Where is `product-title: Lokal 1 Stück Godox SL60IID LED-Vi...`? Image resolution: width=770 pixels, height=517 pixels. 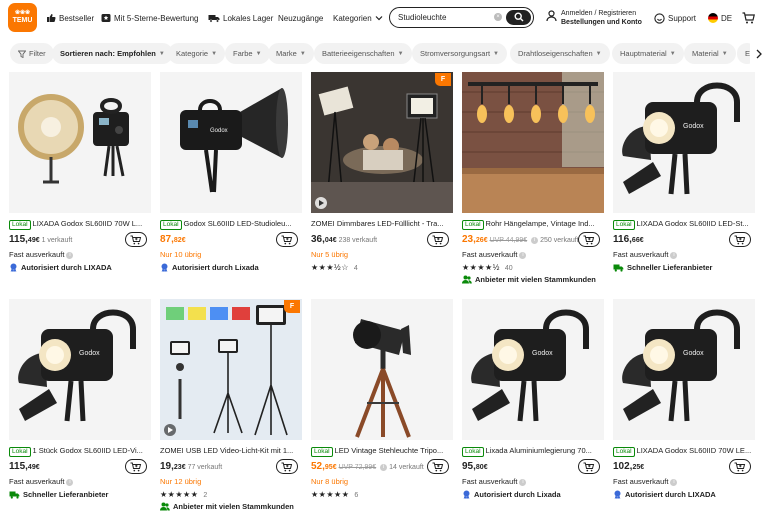 product-title: Lokal 1 Stück Godox SL60IID LED-Vi... is located at coordinates (80, 451).